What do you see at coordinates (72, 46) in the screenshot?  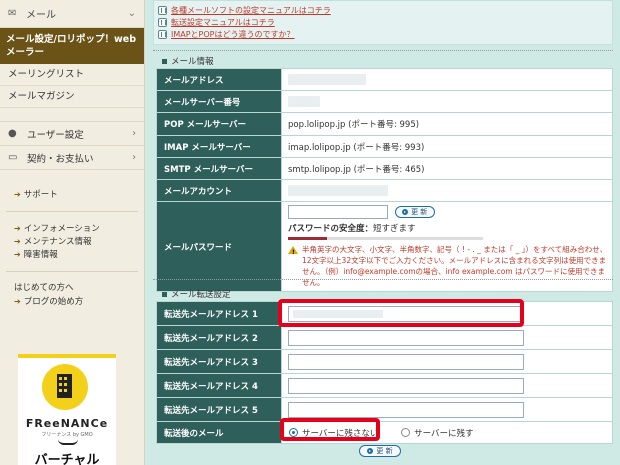 I see `sidebar-item-mail-settings: メール設定/ロリポップ！webメーラー` at bounding box center [72, 46].